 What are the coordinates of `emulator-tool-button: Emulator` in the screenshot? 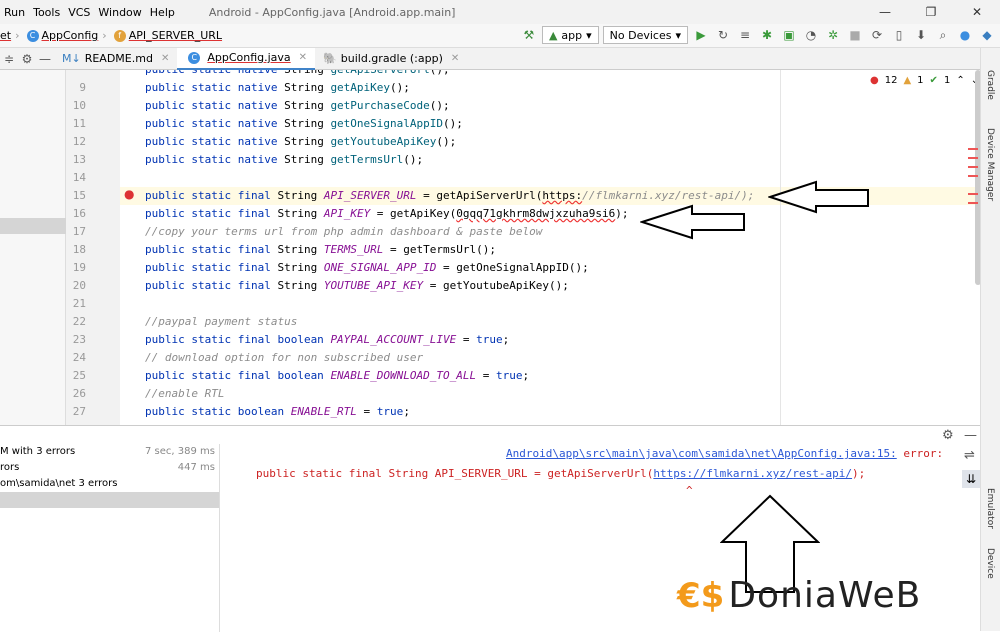 It's located at (990, 508).